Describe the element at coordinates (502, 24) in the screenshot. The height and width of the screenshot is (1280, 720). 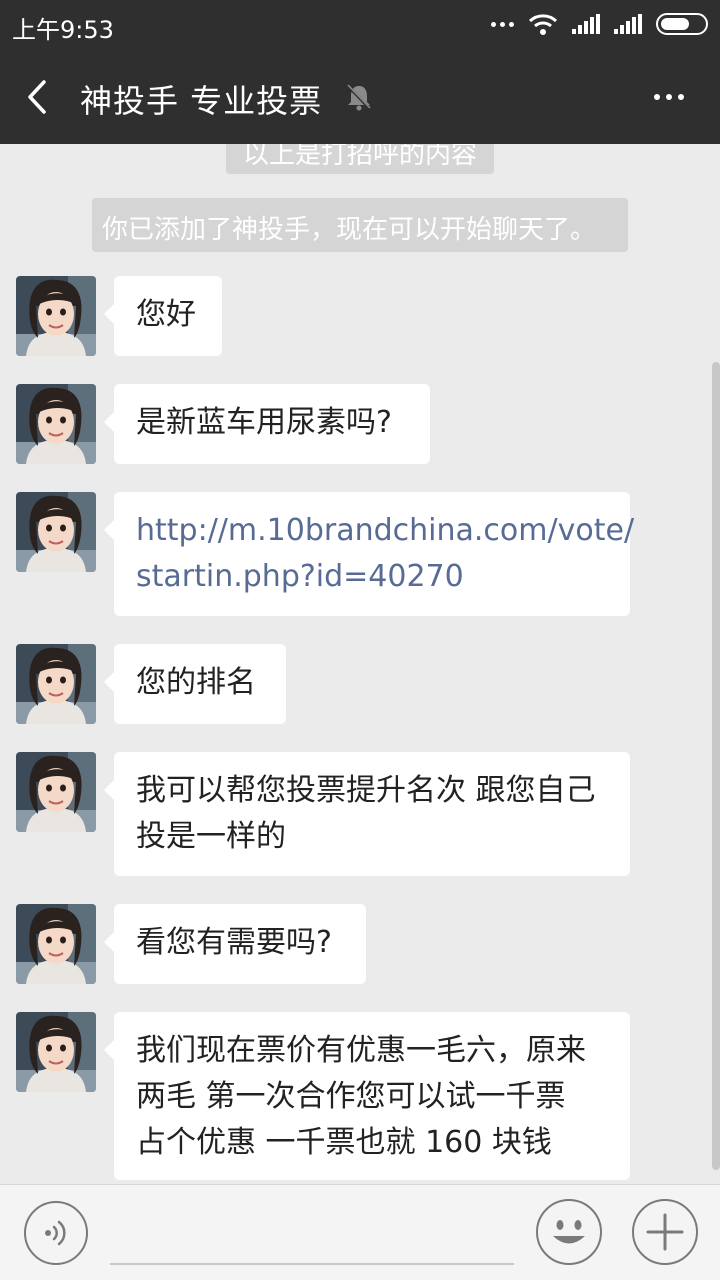
I see `notification-dots-icon` at that location.